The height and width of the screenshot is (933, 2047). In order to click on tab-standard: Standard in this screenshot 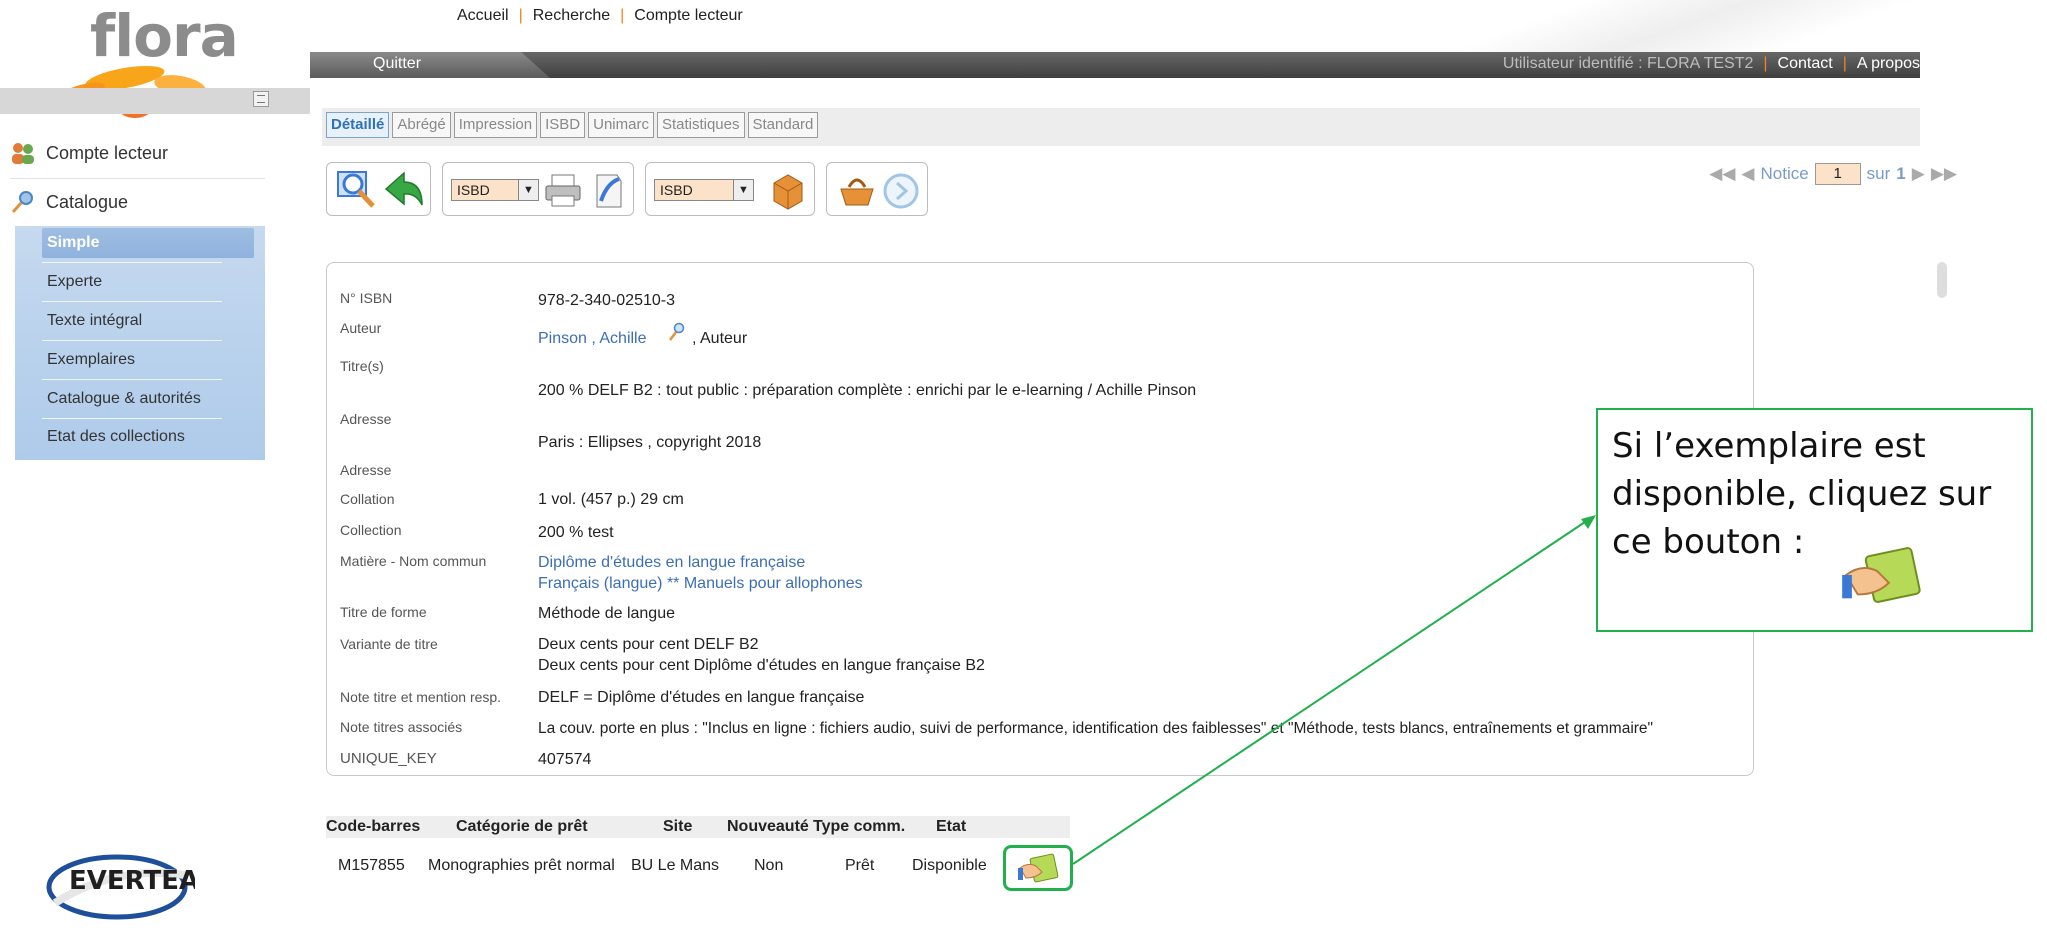, I will do `click(783, 125)`.